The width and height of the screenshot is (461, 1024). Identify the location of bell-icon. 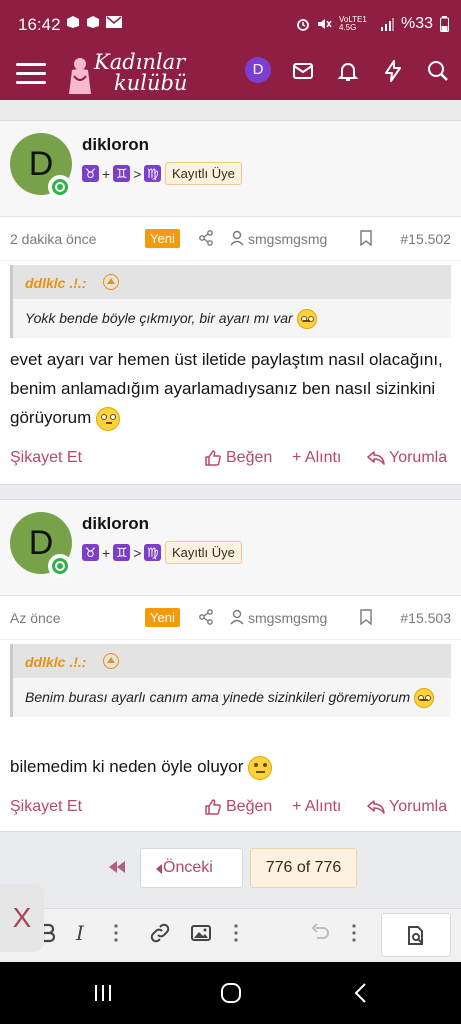
(348, 71).